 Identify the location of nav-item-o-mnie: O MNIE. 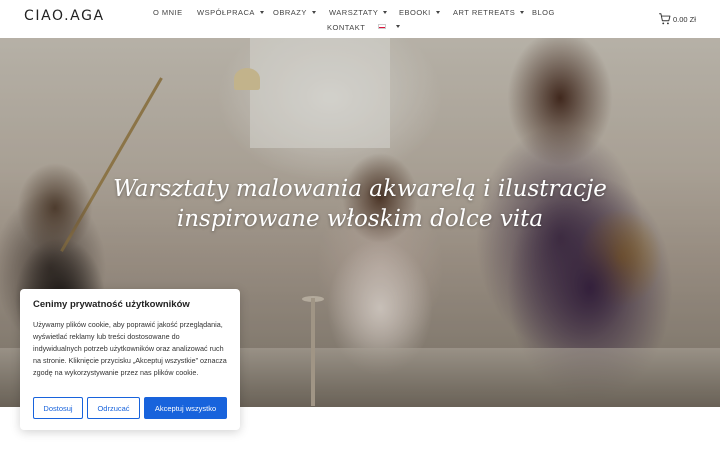
(168, 12).